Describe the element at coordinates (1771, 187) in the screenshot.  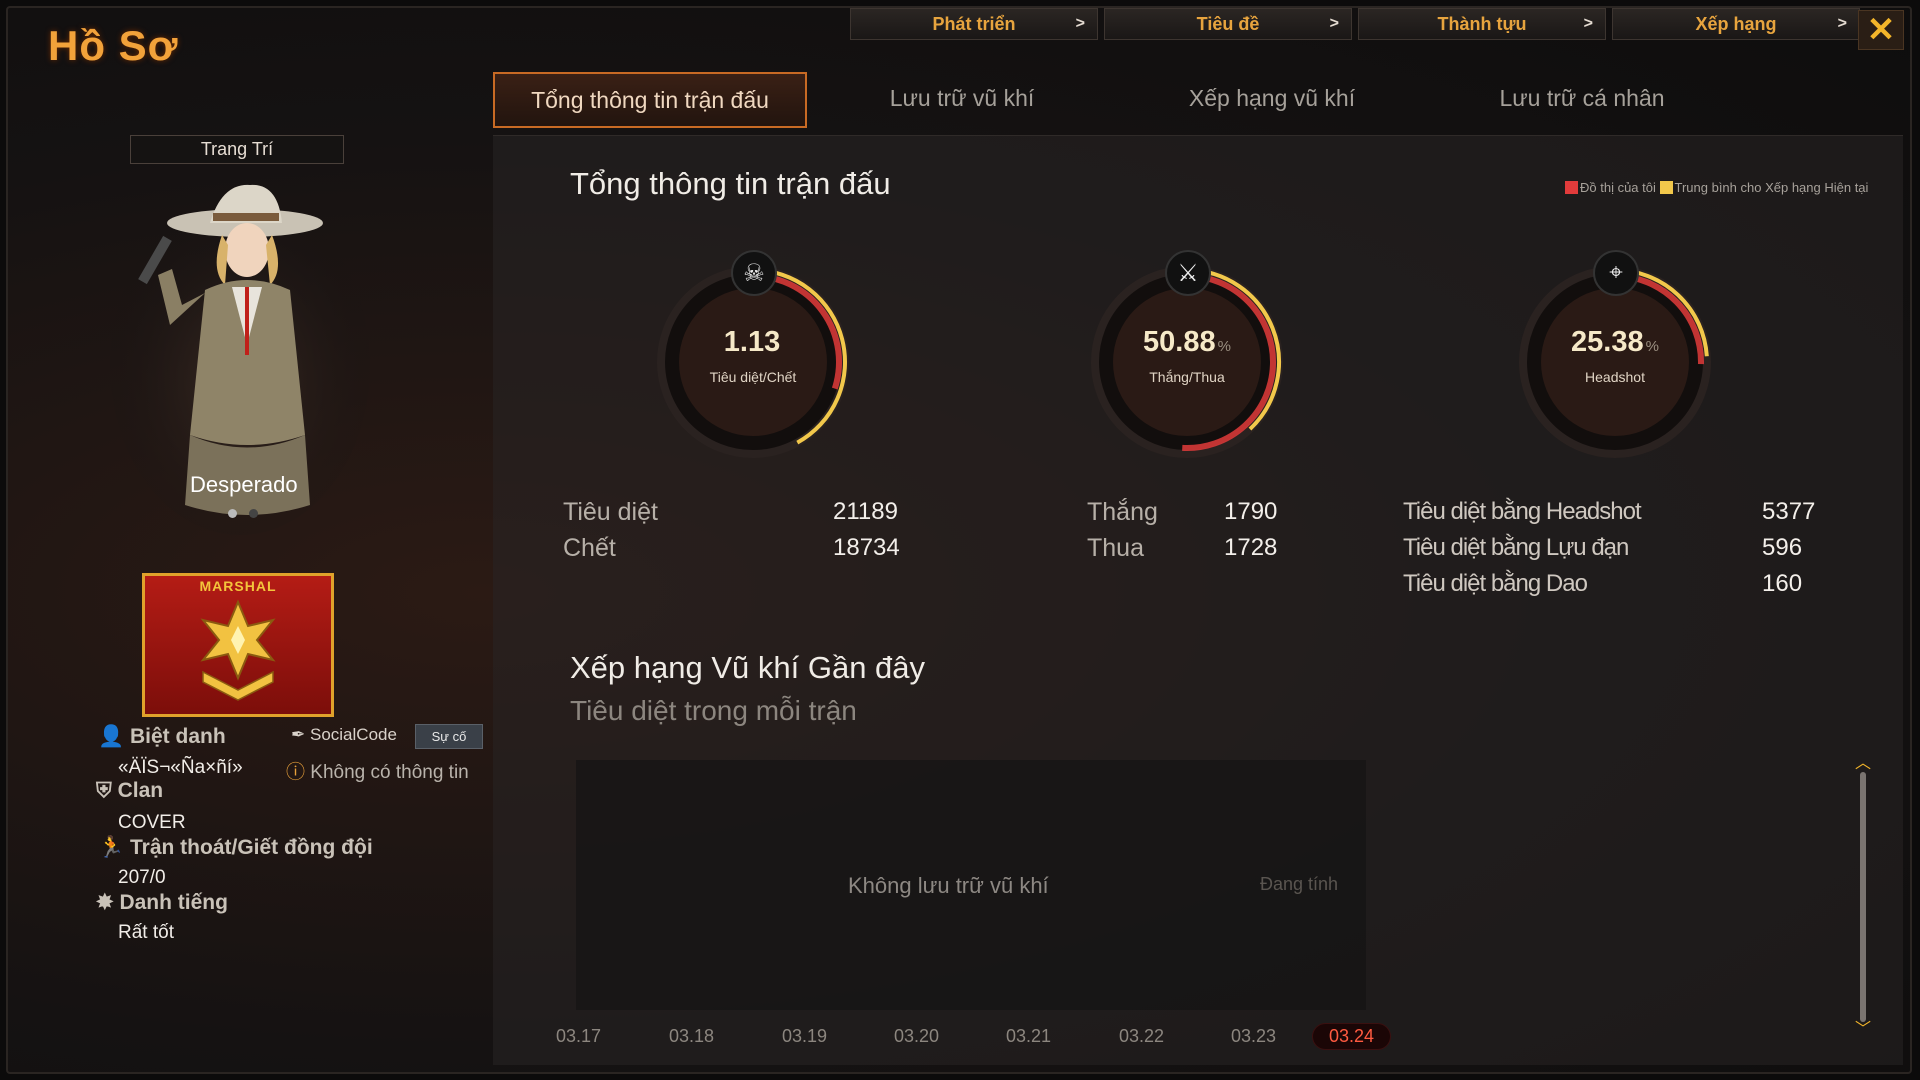
I see `legend-avg: Trung bình cho Xếp hạng Hiện tại` at that location.